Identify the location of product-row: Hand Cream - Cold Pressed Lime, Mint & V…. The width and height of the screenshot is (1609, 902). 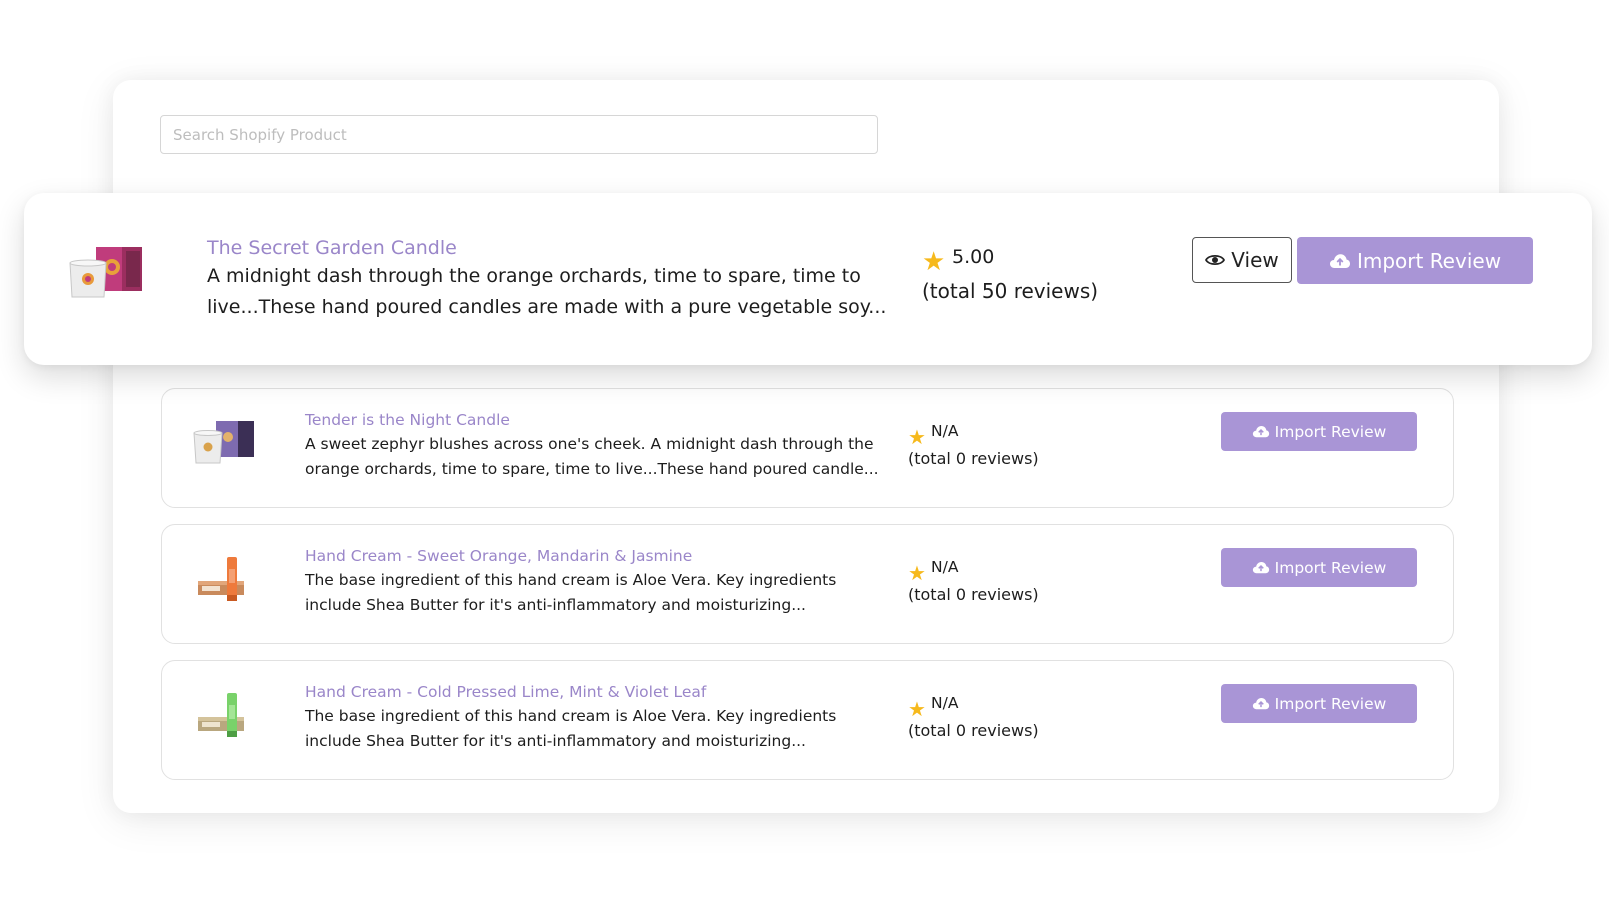
(807, 720).